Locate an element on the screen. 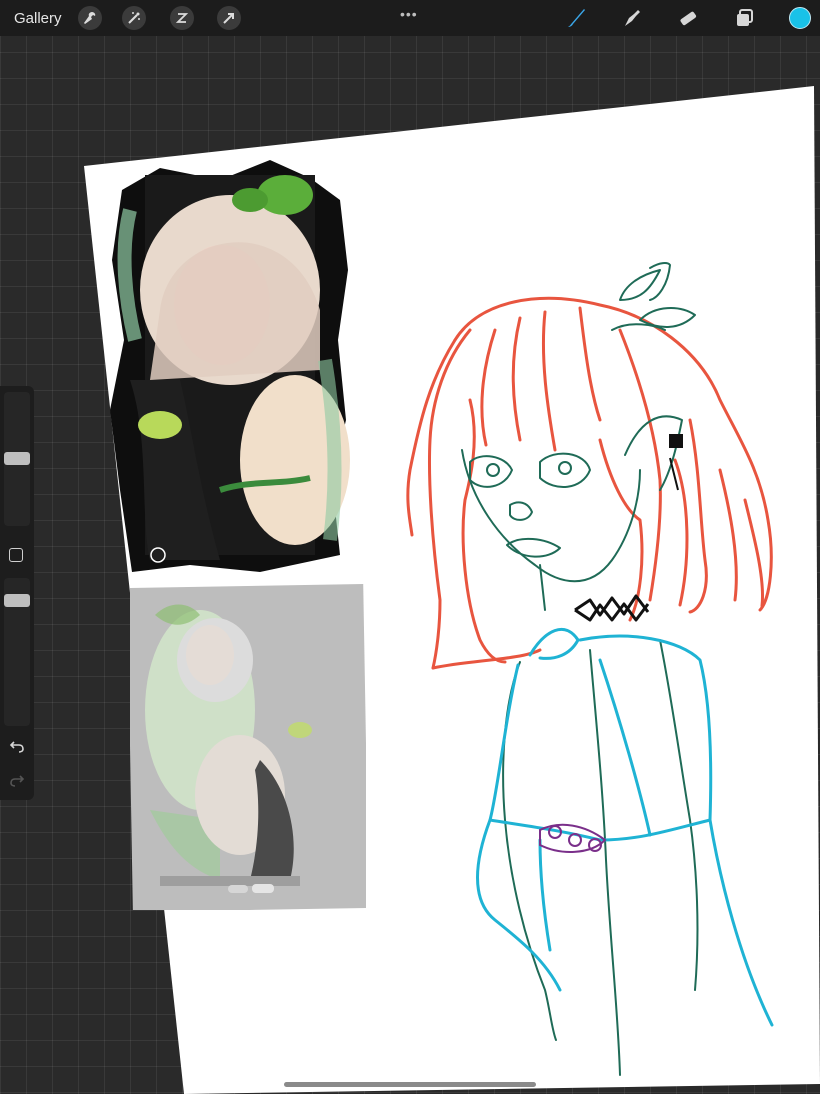 Image resolution: width=820 pixels, height=1094 pixels. selection-icon is located at coordinates (182, 18).